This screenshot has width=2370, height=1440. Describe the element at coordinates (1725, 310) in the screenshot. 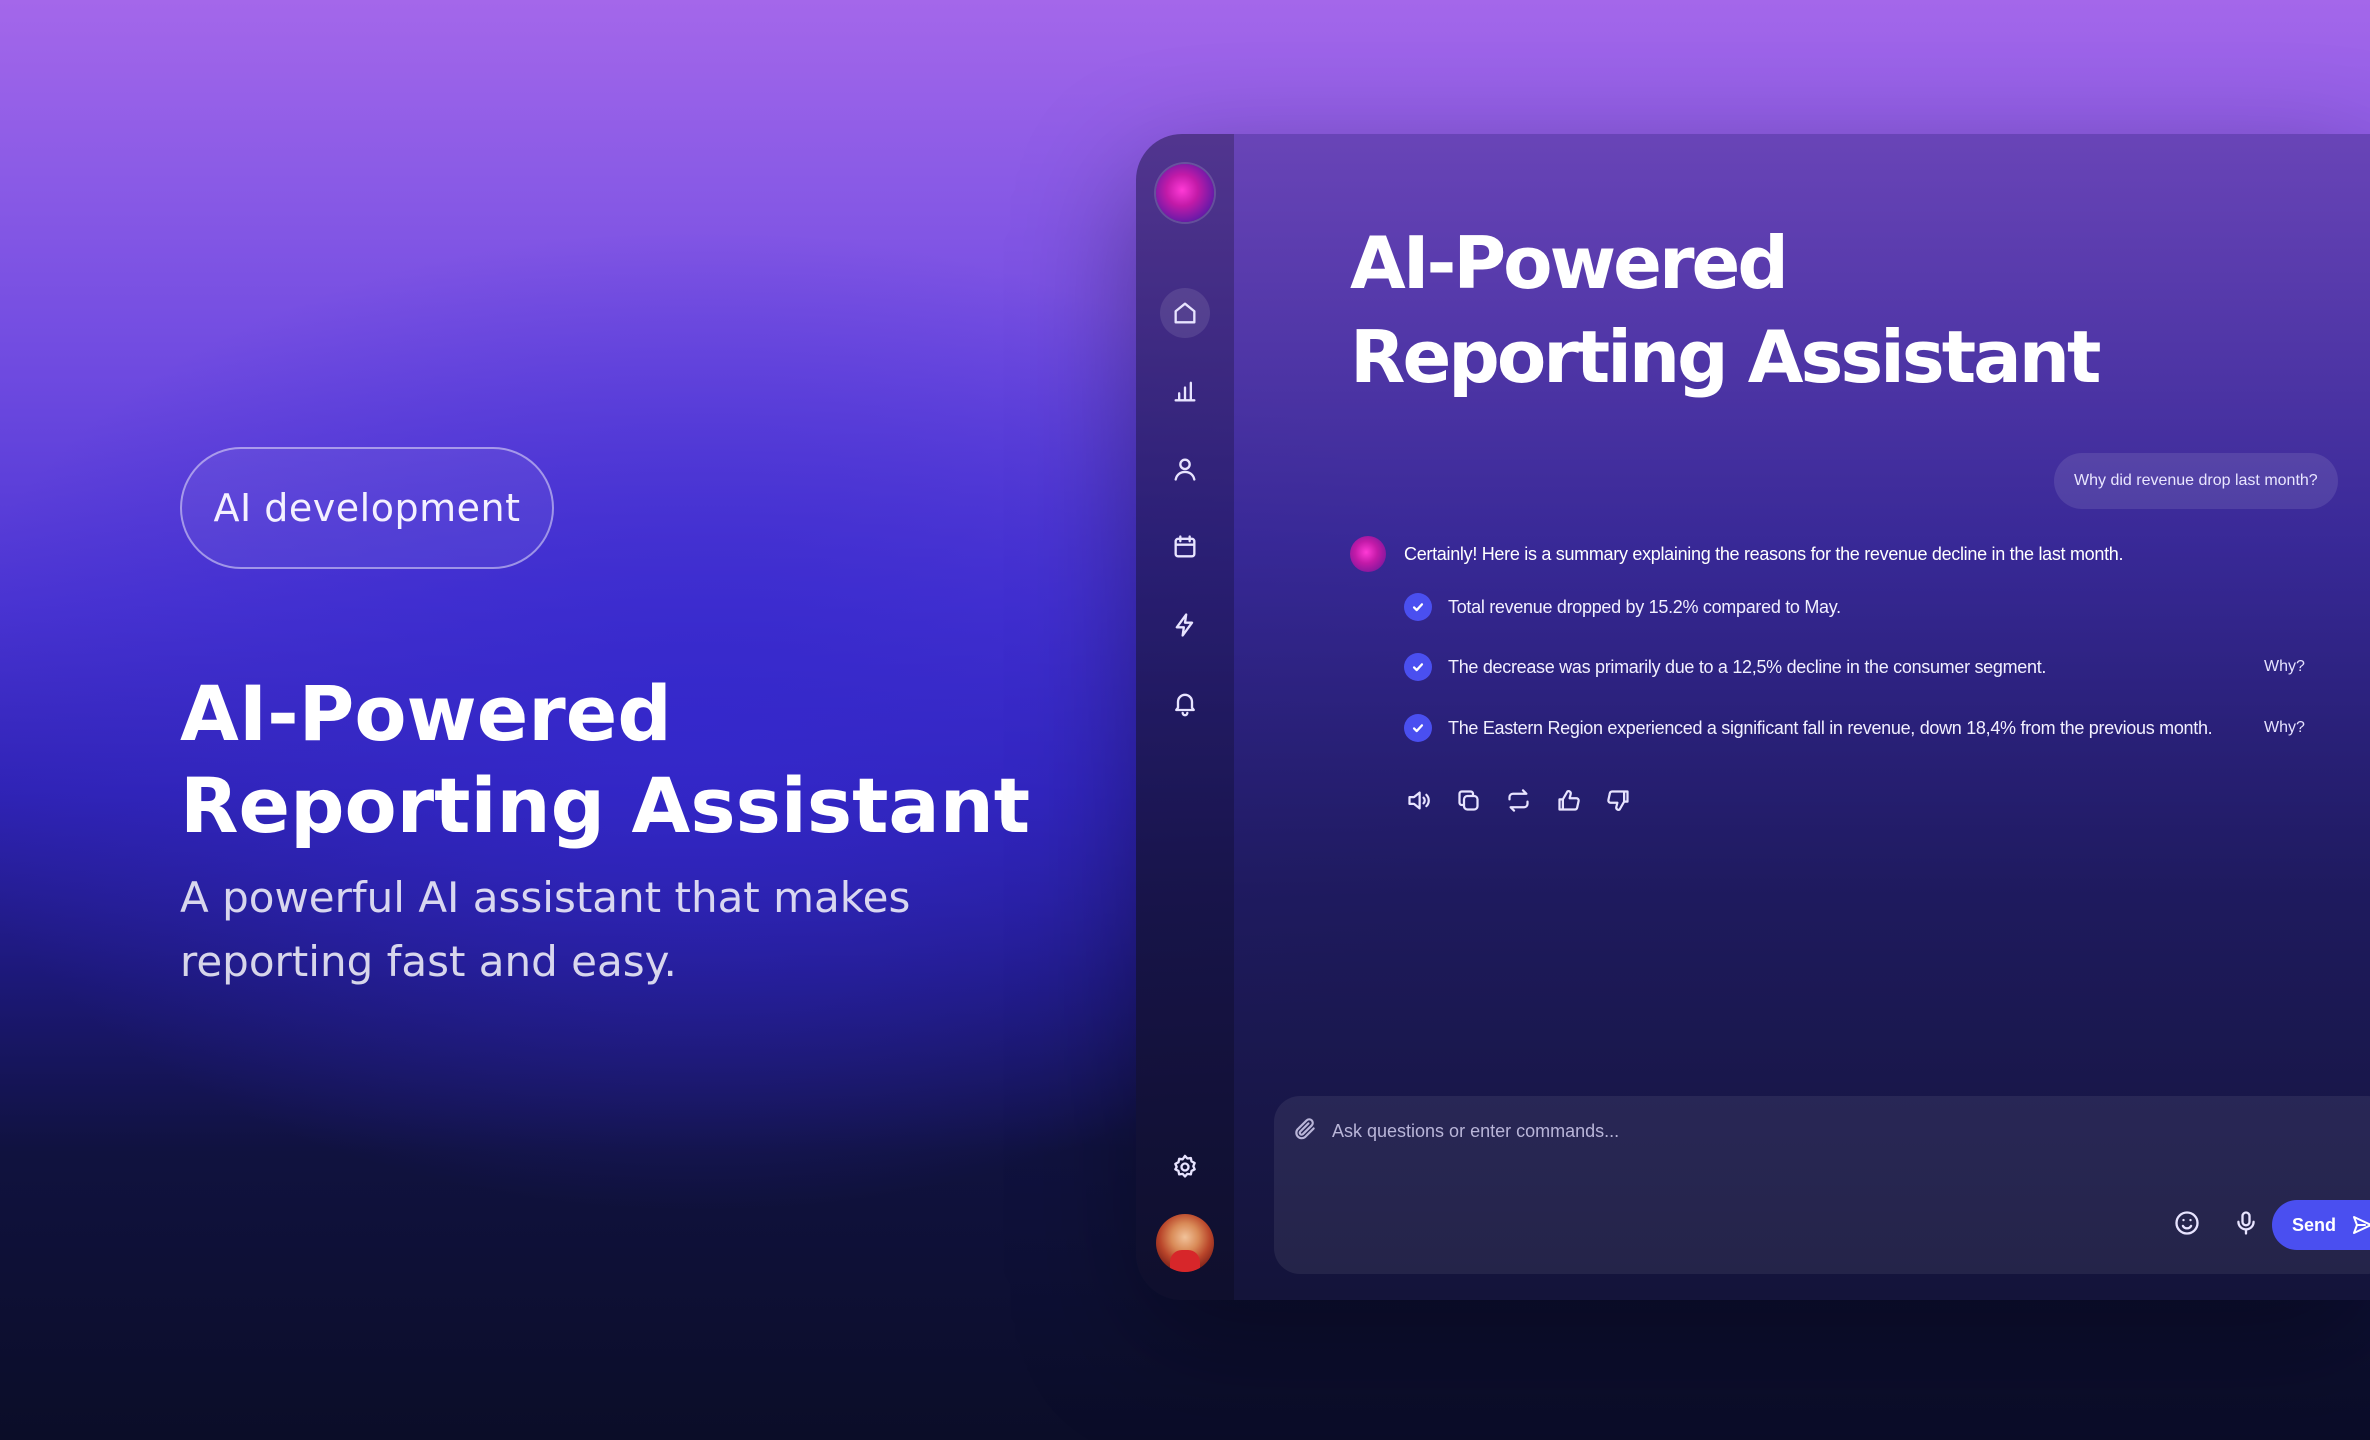

I see `page-title: AI-Powered Reporting Assistant` at that location.